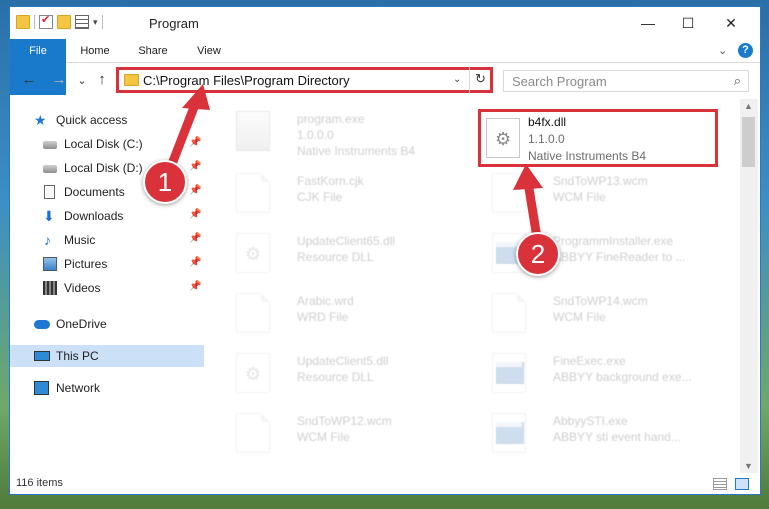 The width and height of the screenshot is (769, 509). Describe the element at coordinates (613, 241) in the screenshot. I see `file-name: ProgrammInstaller.exe` at that location.